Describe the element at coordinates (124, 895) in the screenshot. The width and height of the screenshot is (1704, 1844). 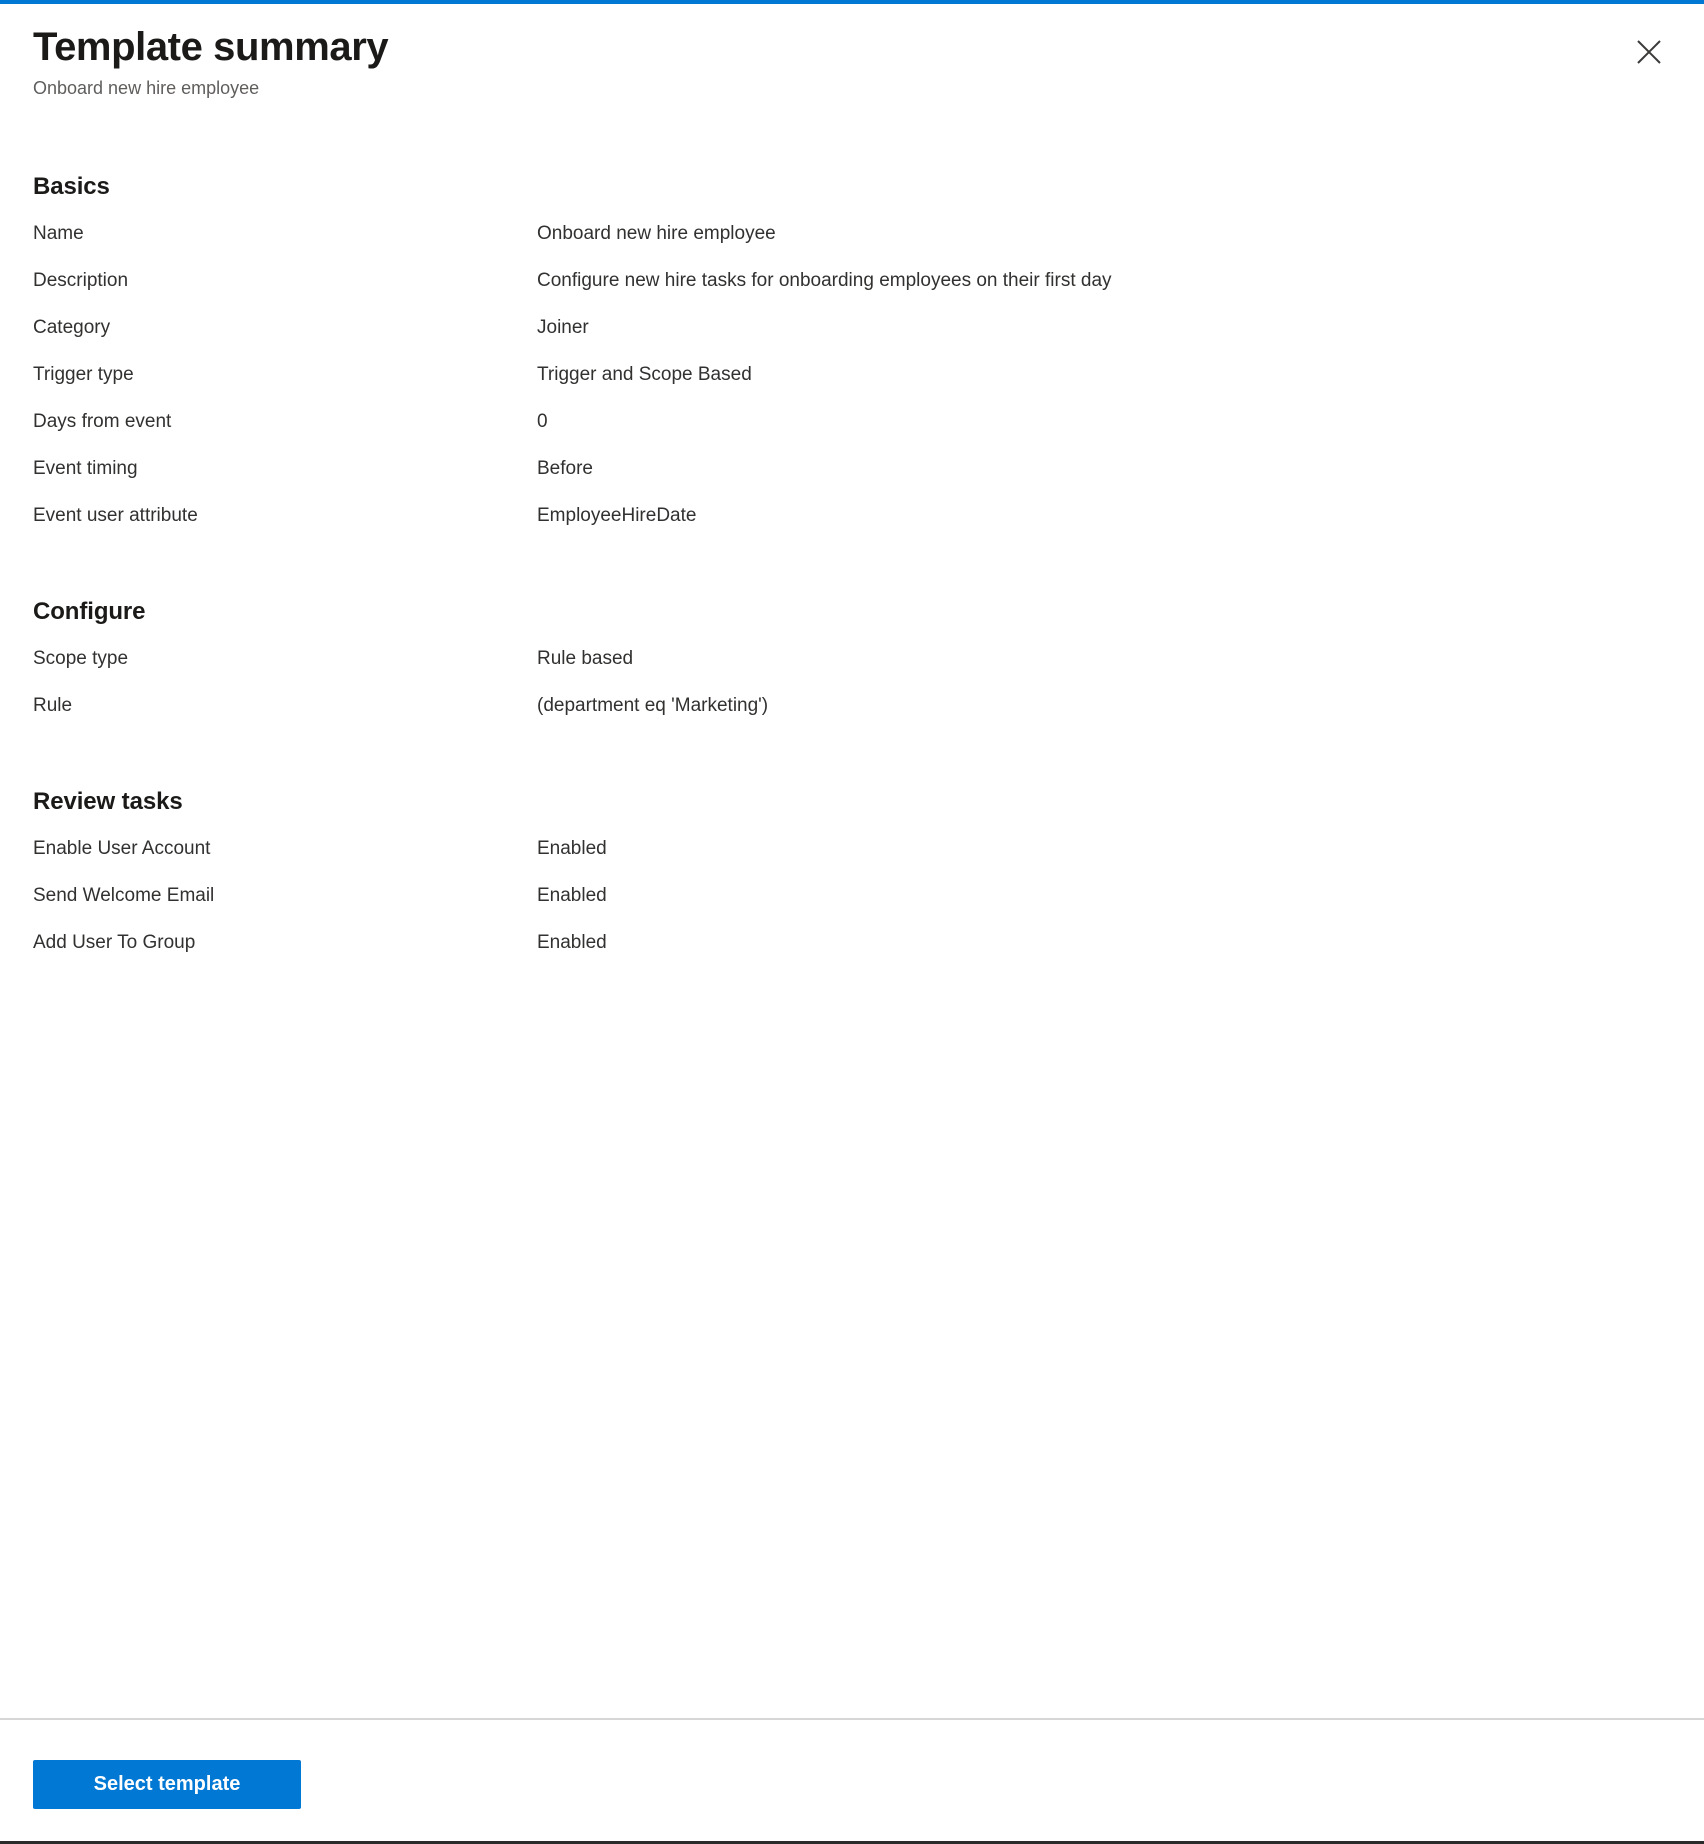
I see `row-label: Send Welcome Email` at that location.